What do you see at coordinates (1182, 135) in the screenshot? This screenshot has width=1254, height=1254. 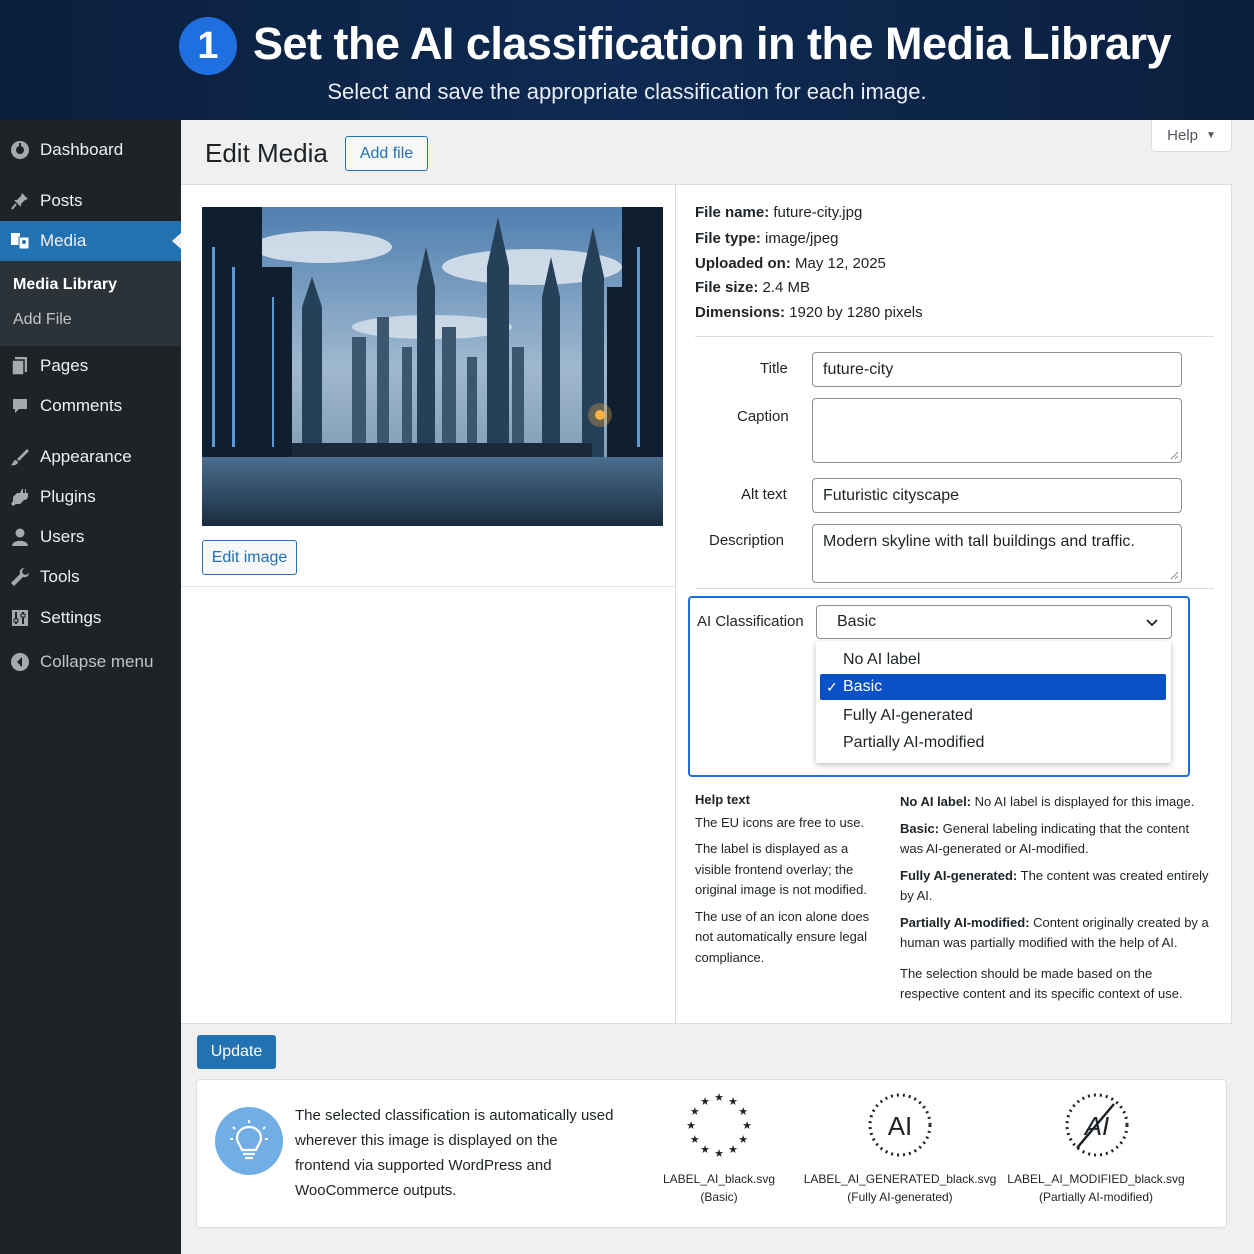 I see `help-label: Help` at bounding box center [1182, 135].